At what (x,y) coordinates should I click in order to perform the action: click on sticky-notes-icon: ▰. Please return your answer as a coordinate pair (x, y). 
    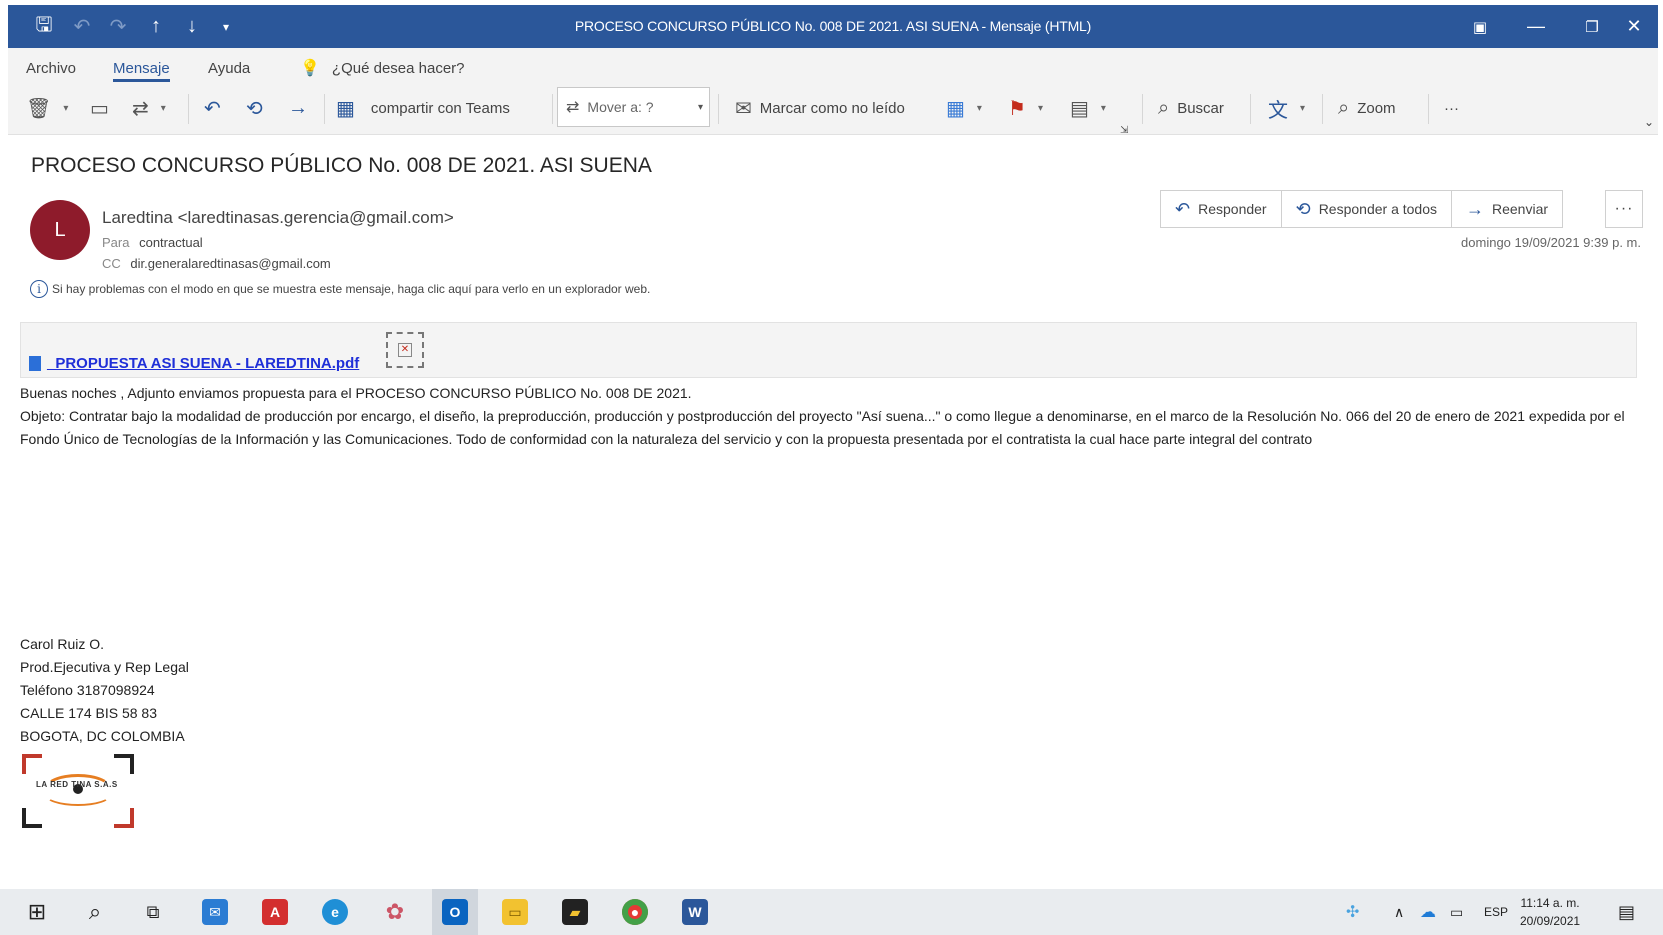
    Looking at the image, I should click on (575, 912).